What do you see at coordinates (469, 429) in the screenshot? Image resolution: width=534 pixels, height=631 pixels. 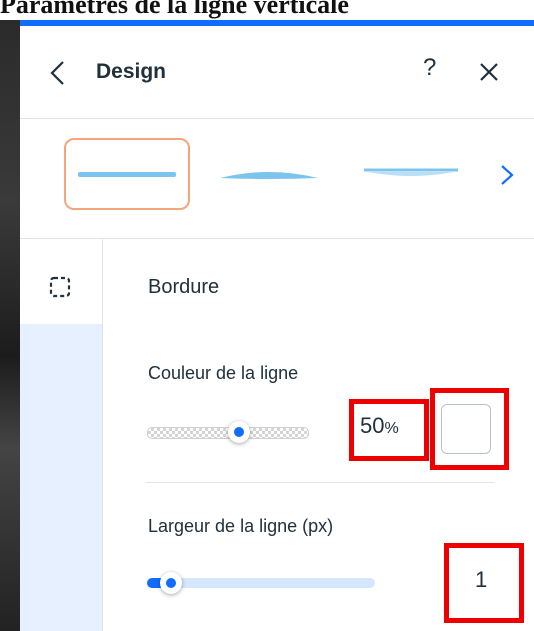 I see `highlight-box-color` at bounding box center [469, 429].